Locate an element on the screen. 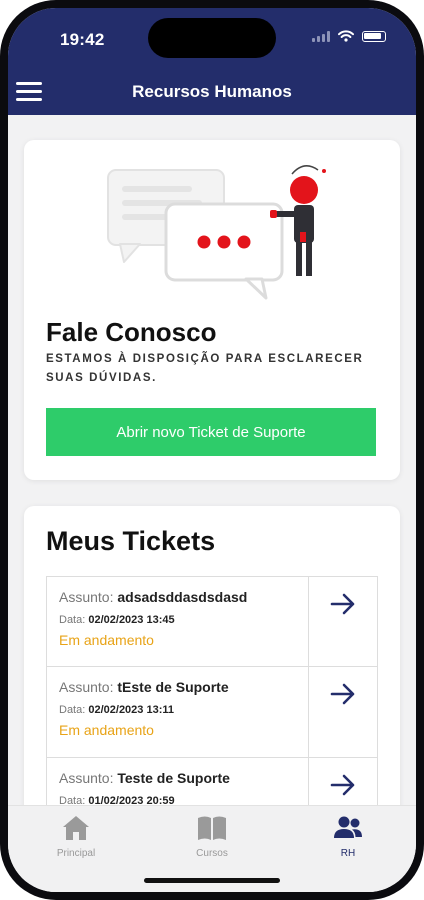  home-icon is located at coordinates (76, 828).